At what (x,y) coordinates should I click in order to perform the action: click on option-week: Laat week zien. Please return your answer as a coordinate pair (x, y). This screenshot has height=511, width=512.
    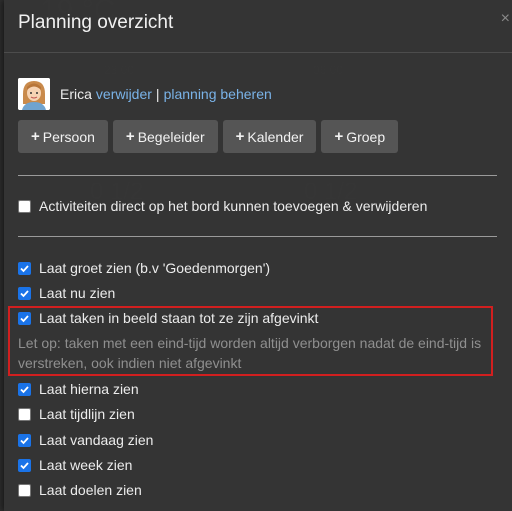
    Looking at the image, I should click on (75, 465).